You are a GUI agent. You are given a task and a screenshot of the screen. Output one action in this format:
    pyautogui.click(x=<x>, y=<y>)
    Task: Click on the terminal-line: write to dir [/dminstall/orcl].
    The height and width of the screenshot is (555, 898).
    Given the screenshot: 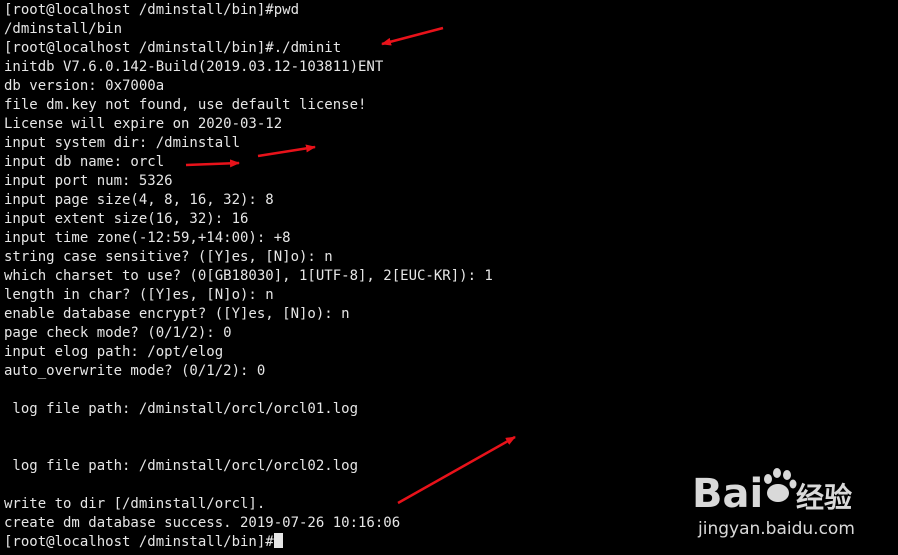 What is the action you would take?
    pyautogui.click(x=135, y=504)
    